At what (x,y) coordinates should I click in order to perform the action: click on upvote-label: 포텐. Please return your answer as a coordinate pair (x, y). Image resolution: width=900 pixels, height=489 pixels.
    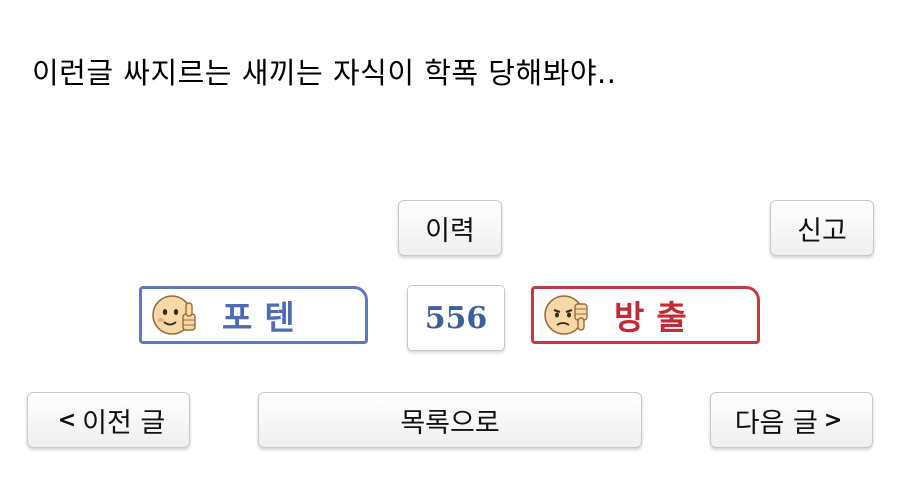
    Looking at the image, I should click on (264, 317).